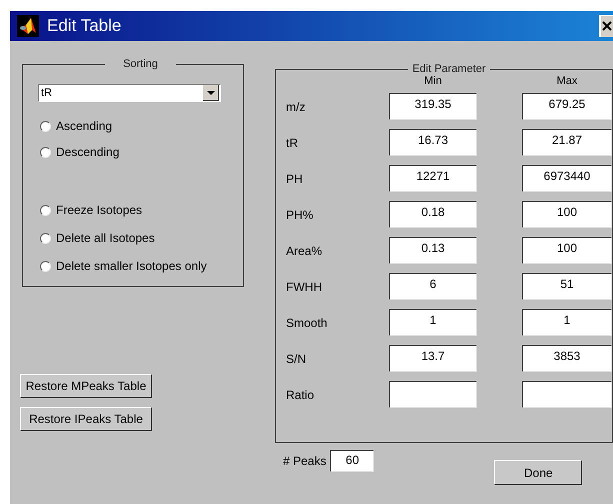 This screenshot has height=504, width=613. I want to click on close-icon, so click(606, 26).